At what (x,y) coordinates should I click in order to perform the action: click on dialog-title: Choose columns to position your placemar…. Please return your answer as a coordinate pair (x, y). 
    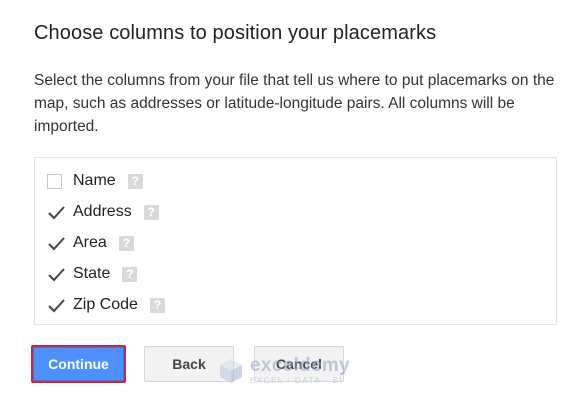
    Looking at the image, I should click on (235, 33).